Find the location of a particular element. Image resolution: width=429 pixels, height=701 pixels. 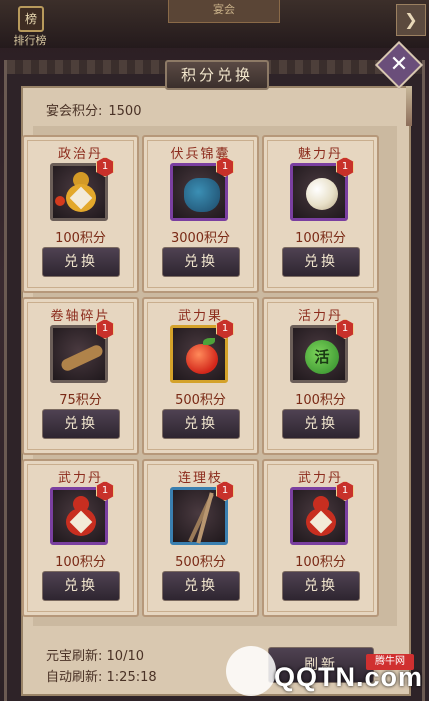

auto-refresh-label: 自动刷新: is located at coordinates (74, 677).